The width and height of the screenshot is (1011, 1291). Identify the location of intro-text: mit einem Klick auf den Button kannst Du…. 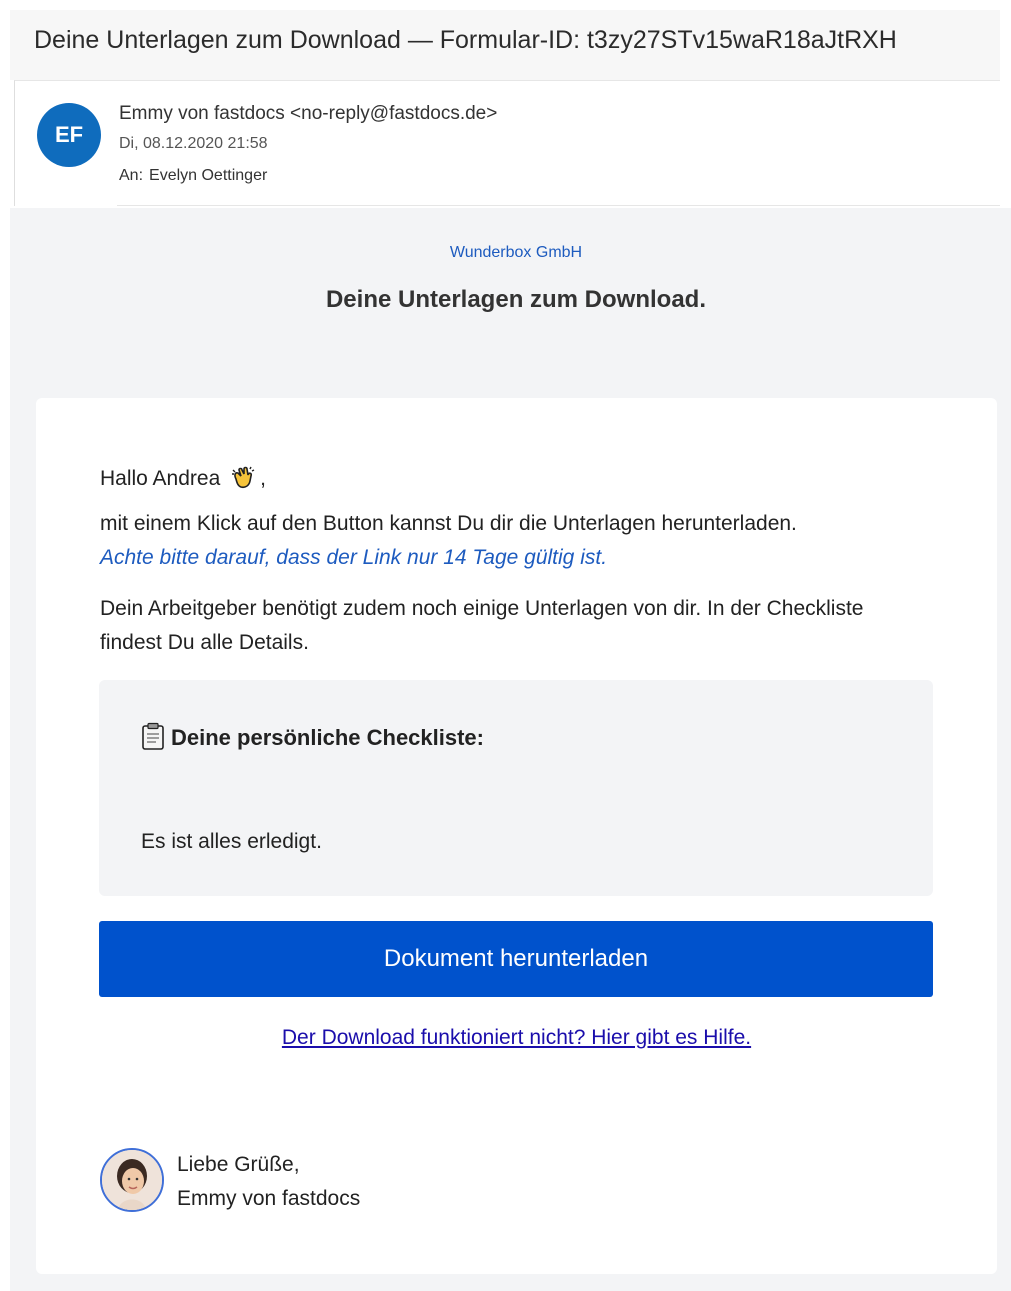
(448, 523).